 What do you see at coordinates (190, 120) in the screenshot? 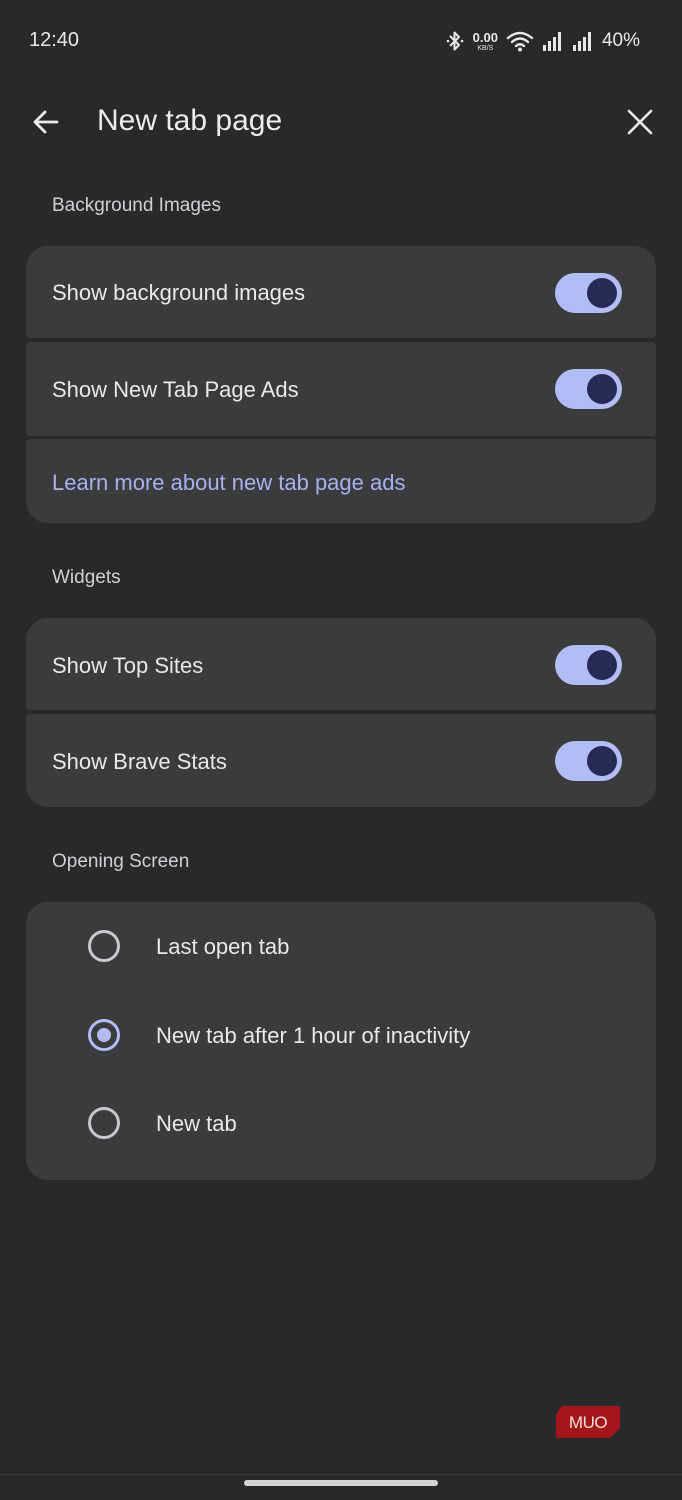
I see `page-title: New tab page` at bounding box center [190, 120].